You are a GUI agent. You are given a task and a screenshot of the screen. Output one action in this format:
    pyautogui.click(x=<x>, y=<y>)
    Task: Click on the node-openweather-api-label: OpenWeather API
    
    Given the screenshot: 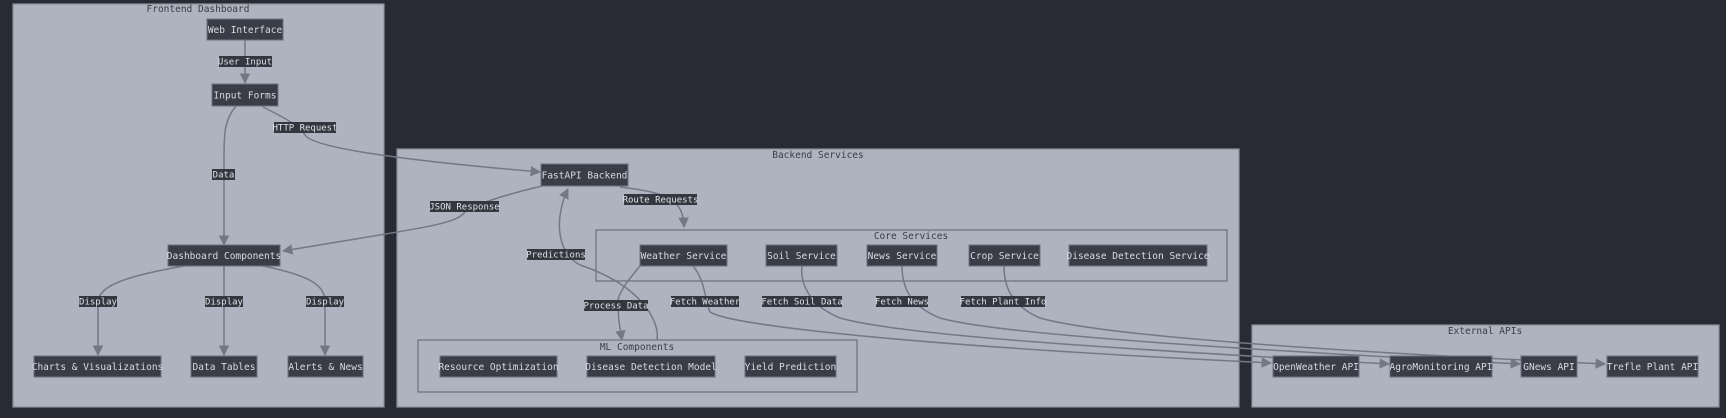 What is the action you would take?
    pyautogui.click(x=1316, y=367)
    